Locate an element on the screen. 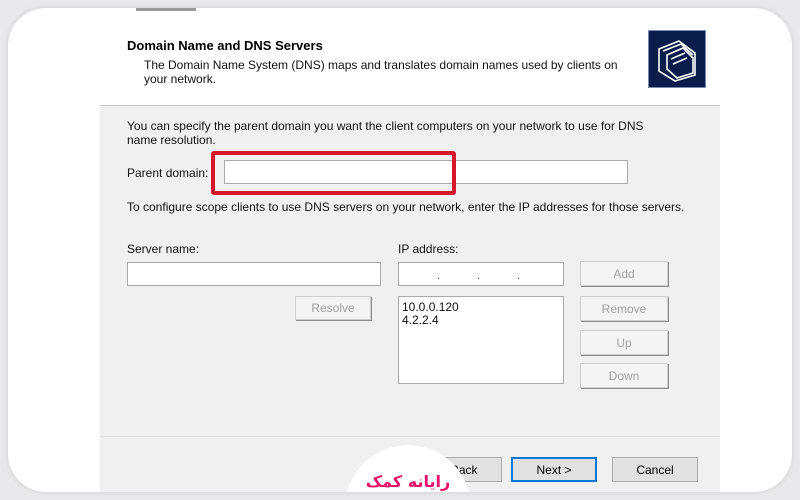  list-item: 4.2.2.4 is located at coordinates (481, 320).